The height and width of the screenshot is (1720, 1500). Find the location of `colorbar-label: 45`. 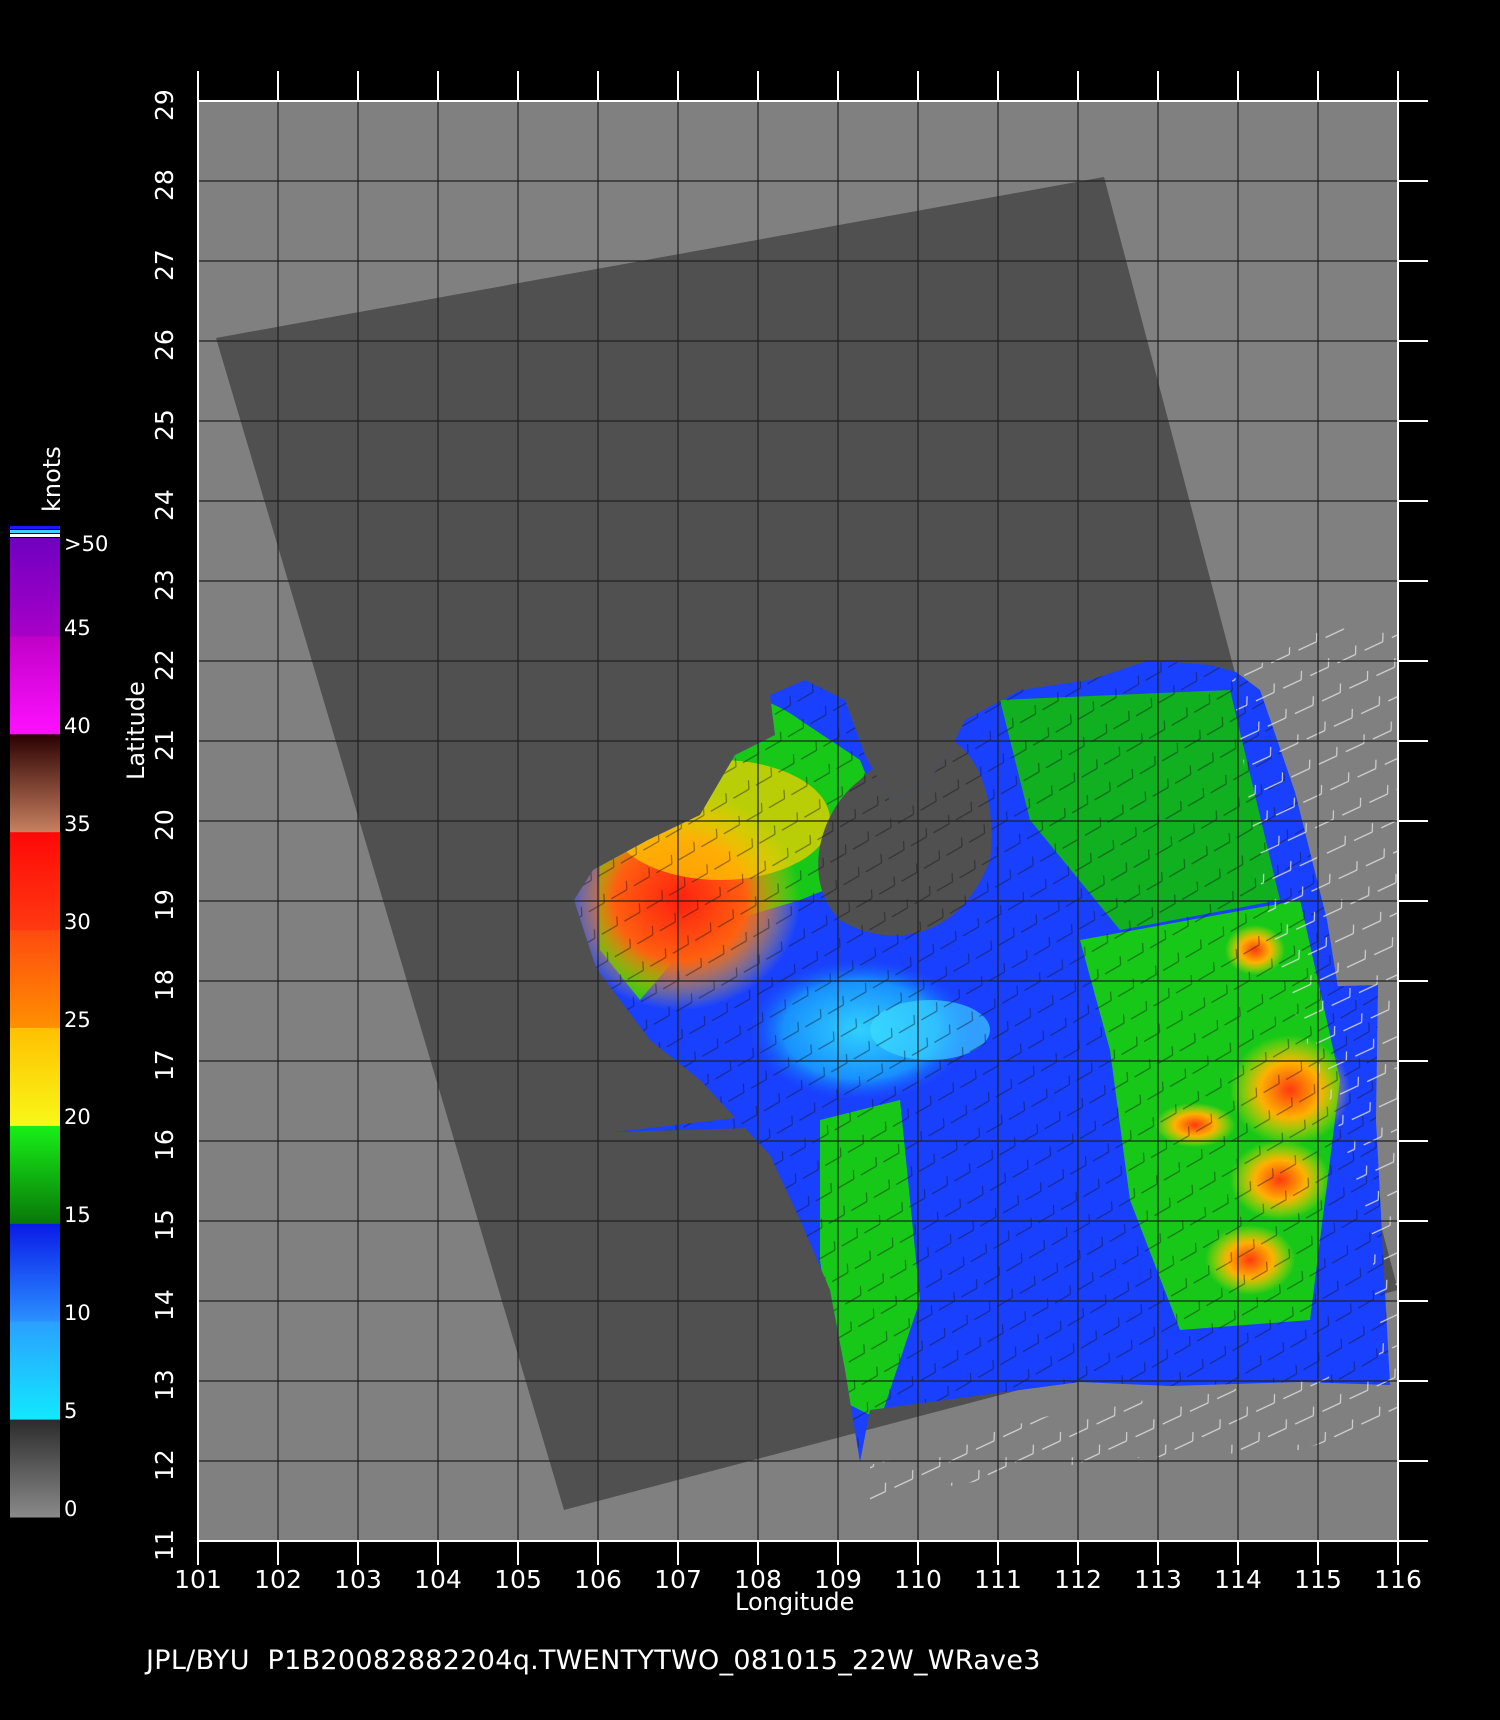

colorbar-label: 45 is located at coordinates (77, 627).